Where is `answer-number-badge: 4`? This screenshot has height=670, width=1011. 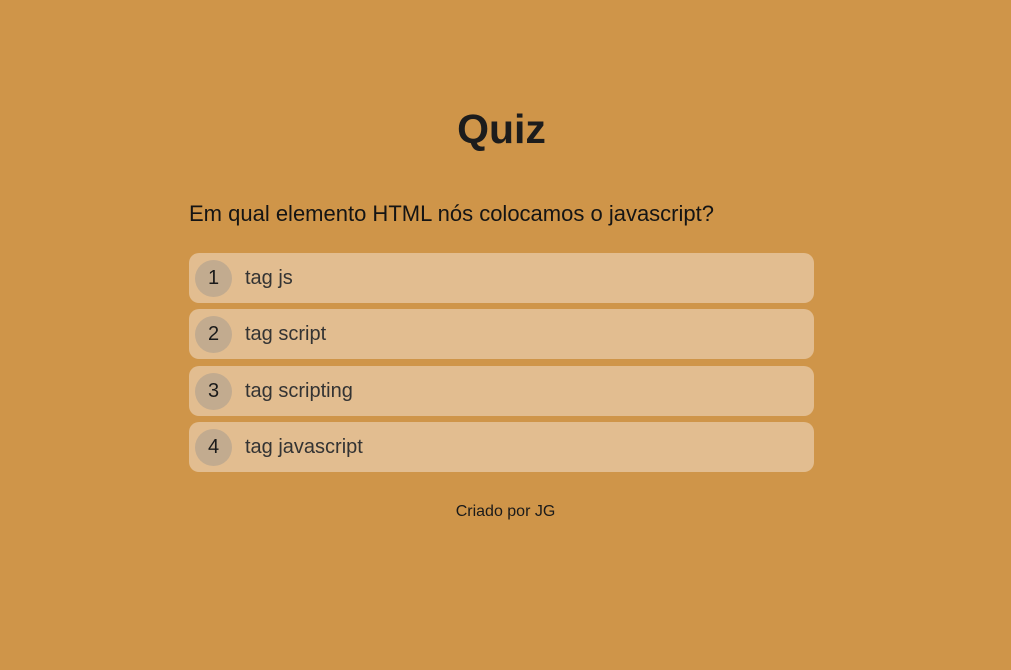 answer-number-badge: 4 is located at coordinates (213, 447).